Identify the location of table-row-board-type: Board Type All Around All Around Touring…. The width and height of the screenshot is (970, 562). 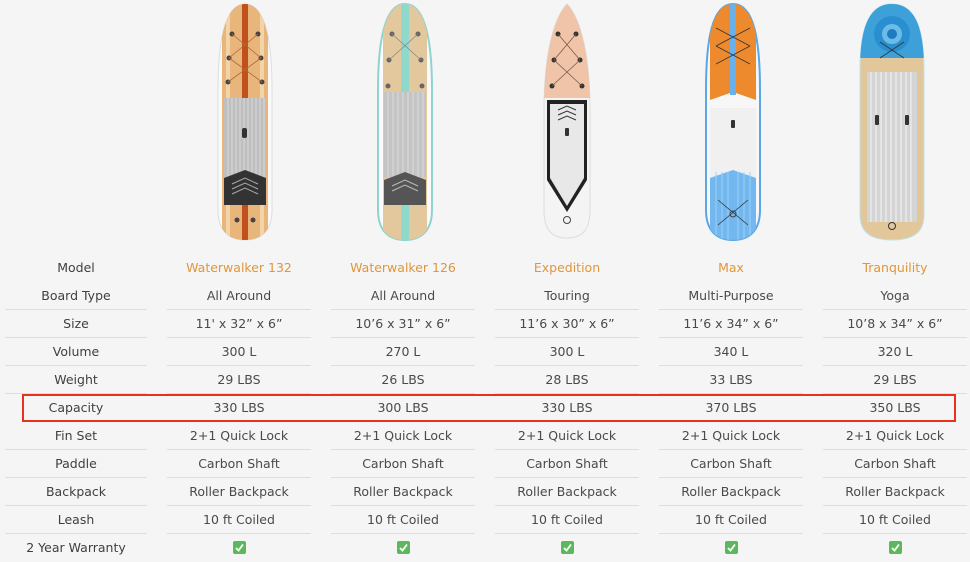
(485, 296).